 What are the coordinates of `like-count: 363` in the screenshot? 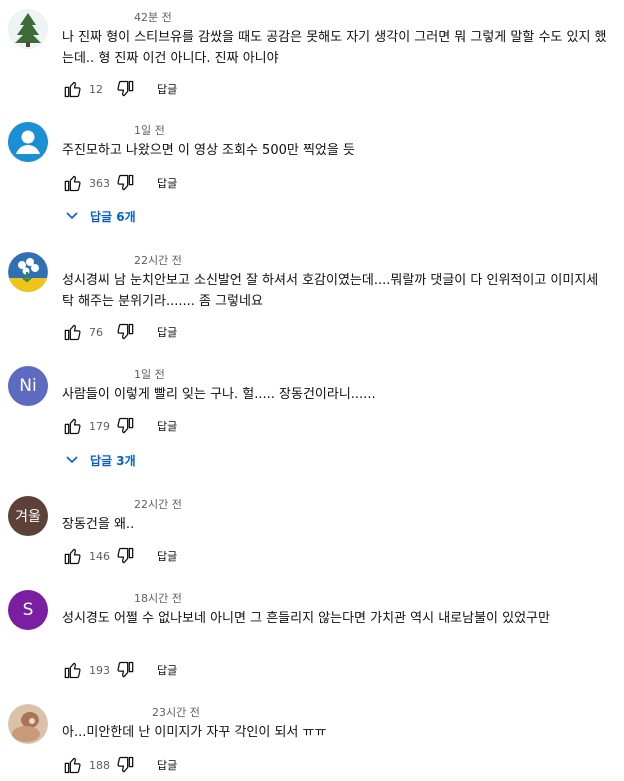 It's located at (99, 183).